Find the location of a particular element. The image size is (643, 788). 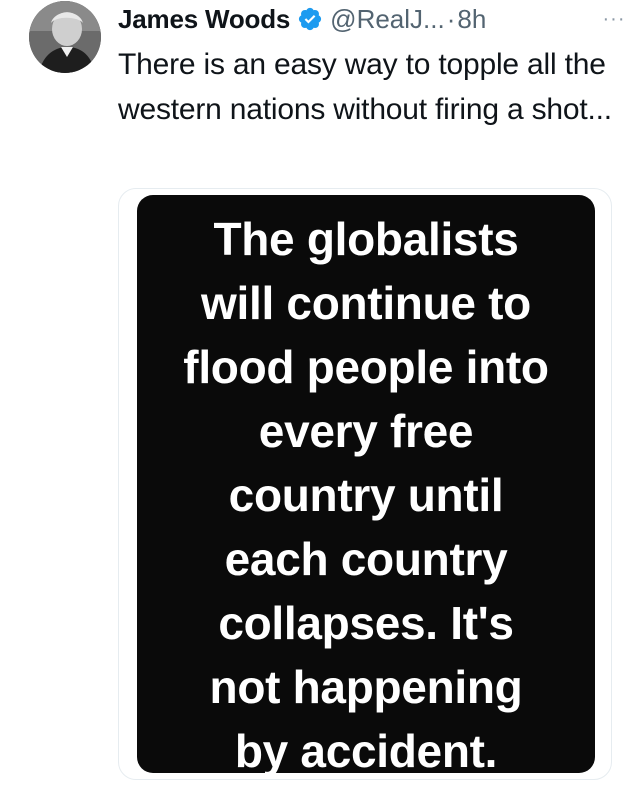

media-text-line: every free is located at coordinates (366, 431).